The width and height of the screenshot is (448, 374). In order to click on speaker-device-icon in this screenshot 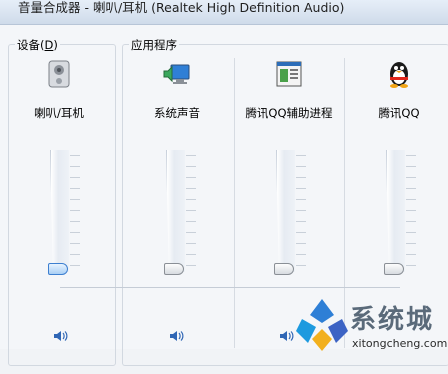, I will do `click(59, 74)`.